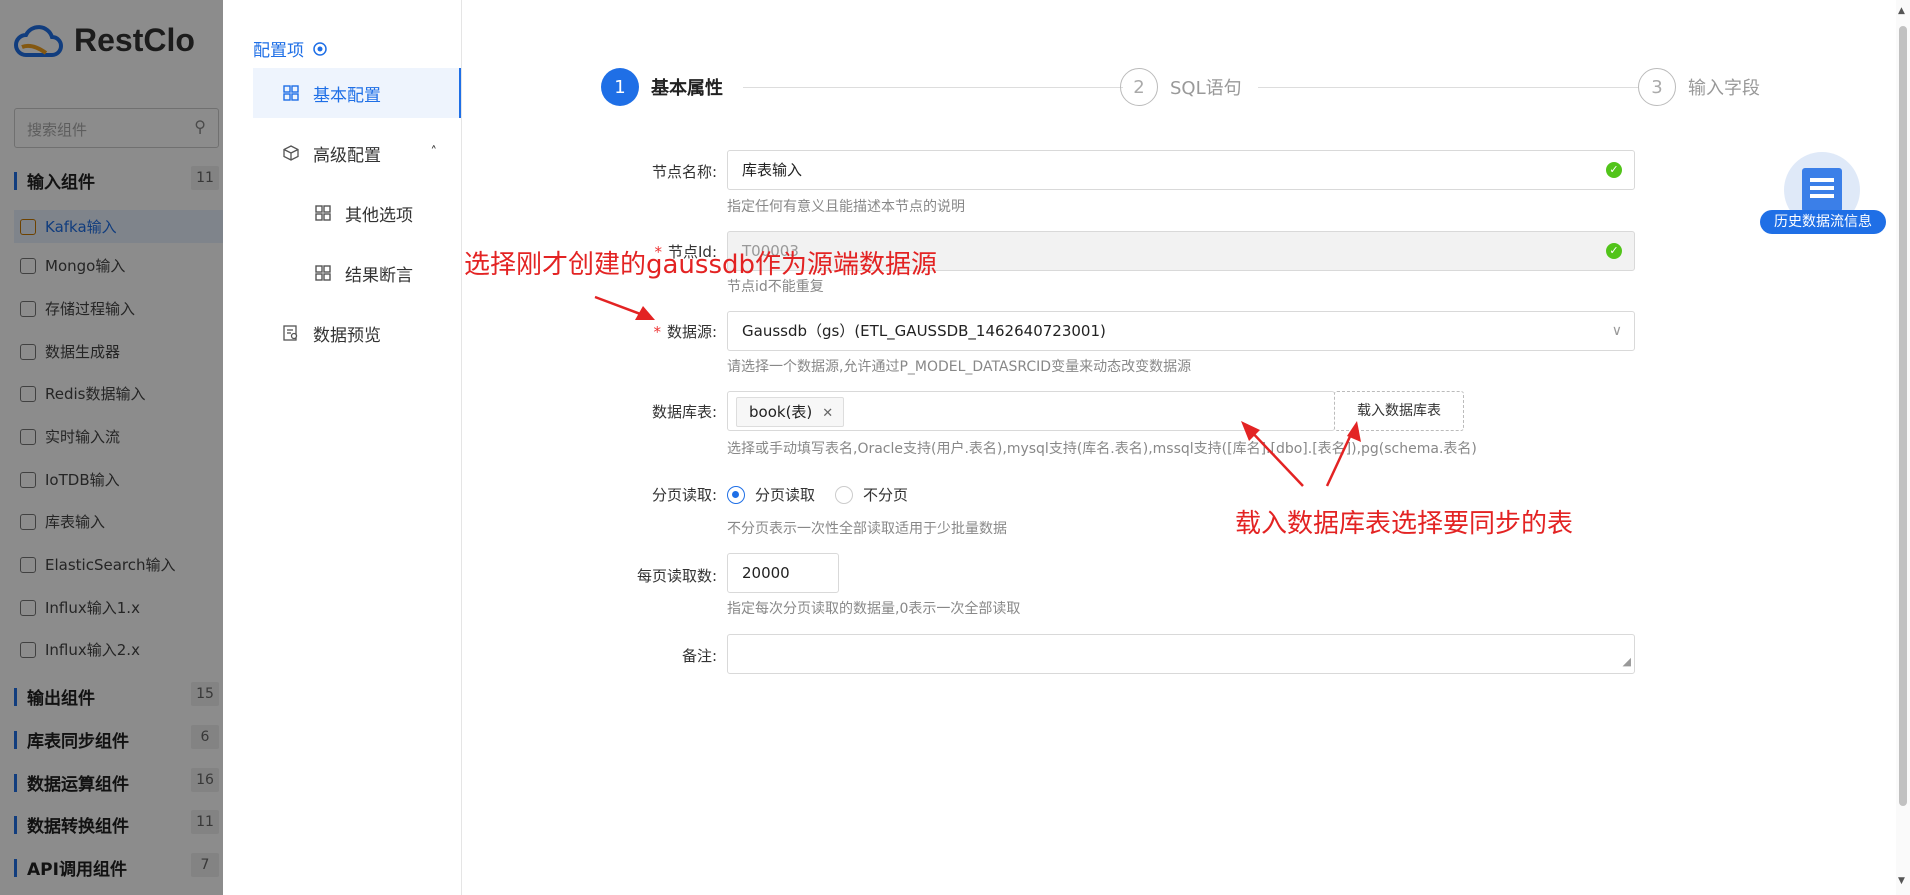 The height and width of the screenshot is (895, 1910). What do you see at coordinates (1616, 331) in the screenshot?
I see `chevron-down-icon: ∨` at bounding box center [1616, 331].